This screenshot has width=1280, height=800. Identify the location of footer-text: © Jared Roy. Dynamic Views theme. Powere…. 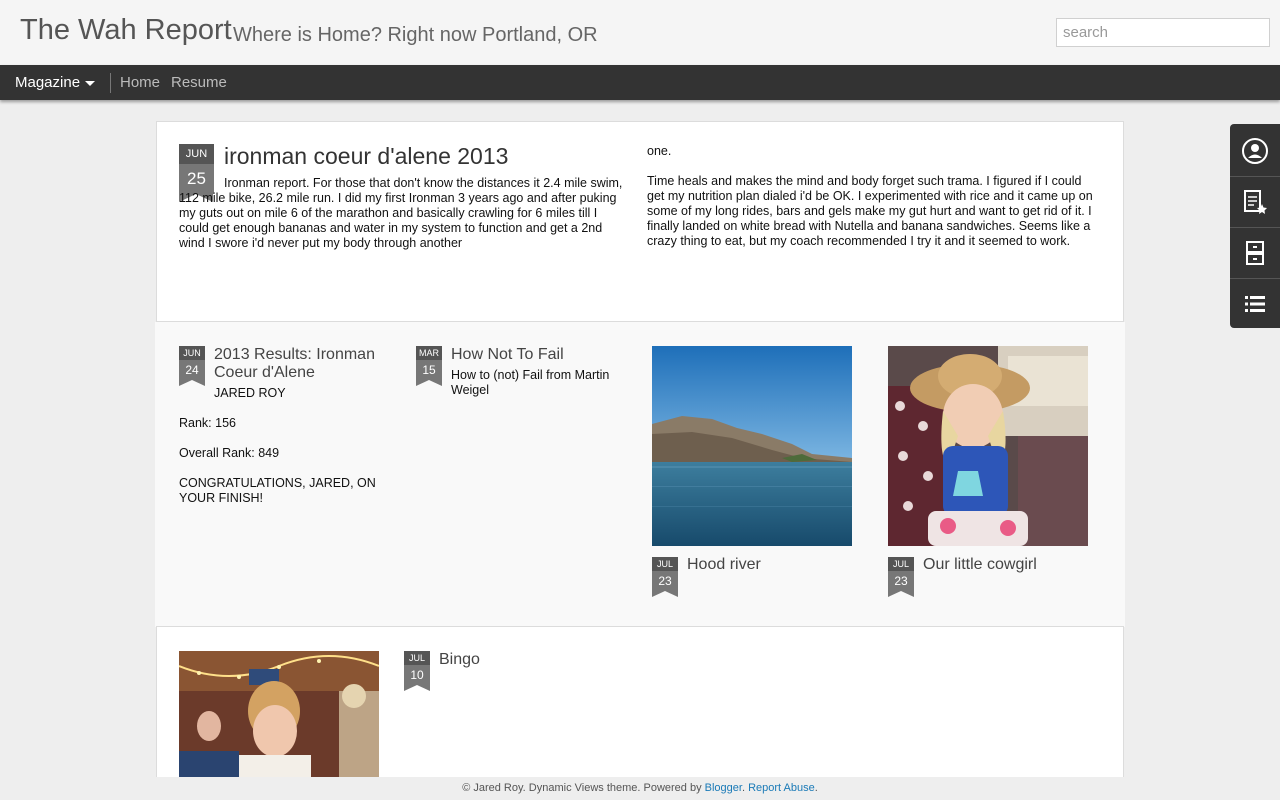
(582, 788).